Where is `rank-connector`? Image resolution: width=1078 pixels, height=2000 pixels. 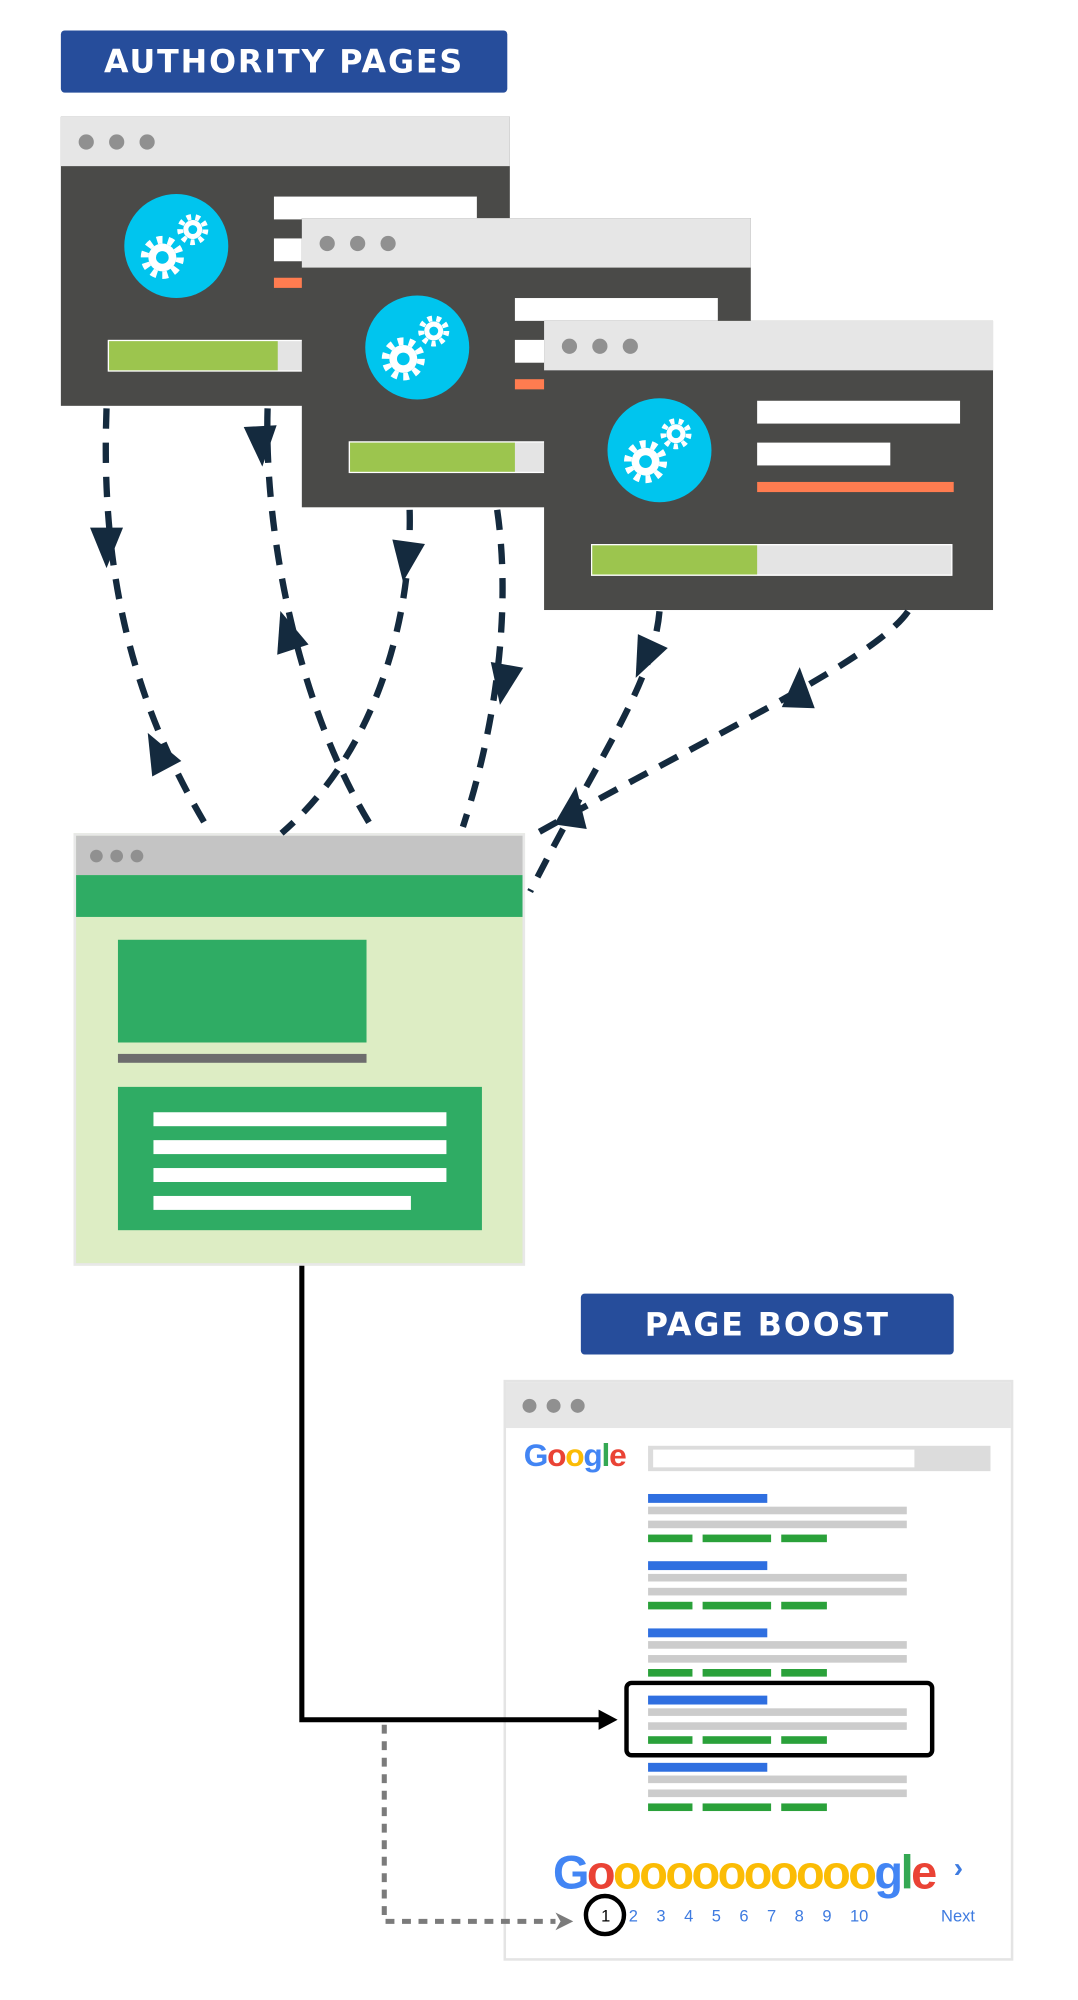
rank-connector is located at coordinates (468, 1824).